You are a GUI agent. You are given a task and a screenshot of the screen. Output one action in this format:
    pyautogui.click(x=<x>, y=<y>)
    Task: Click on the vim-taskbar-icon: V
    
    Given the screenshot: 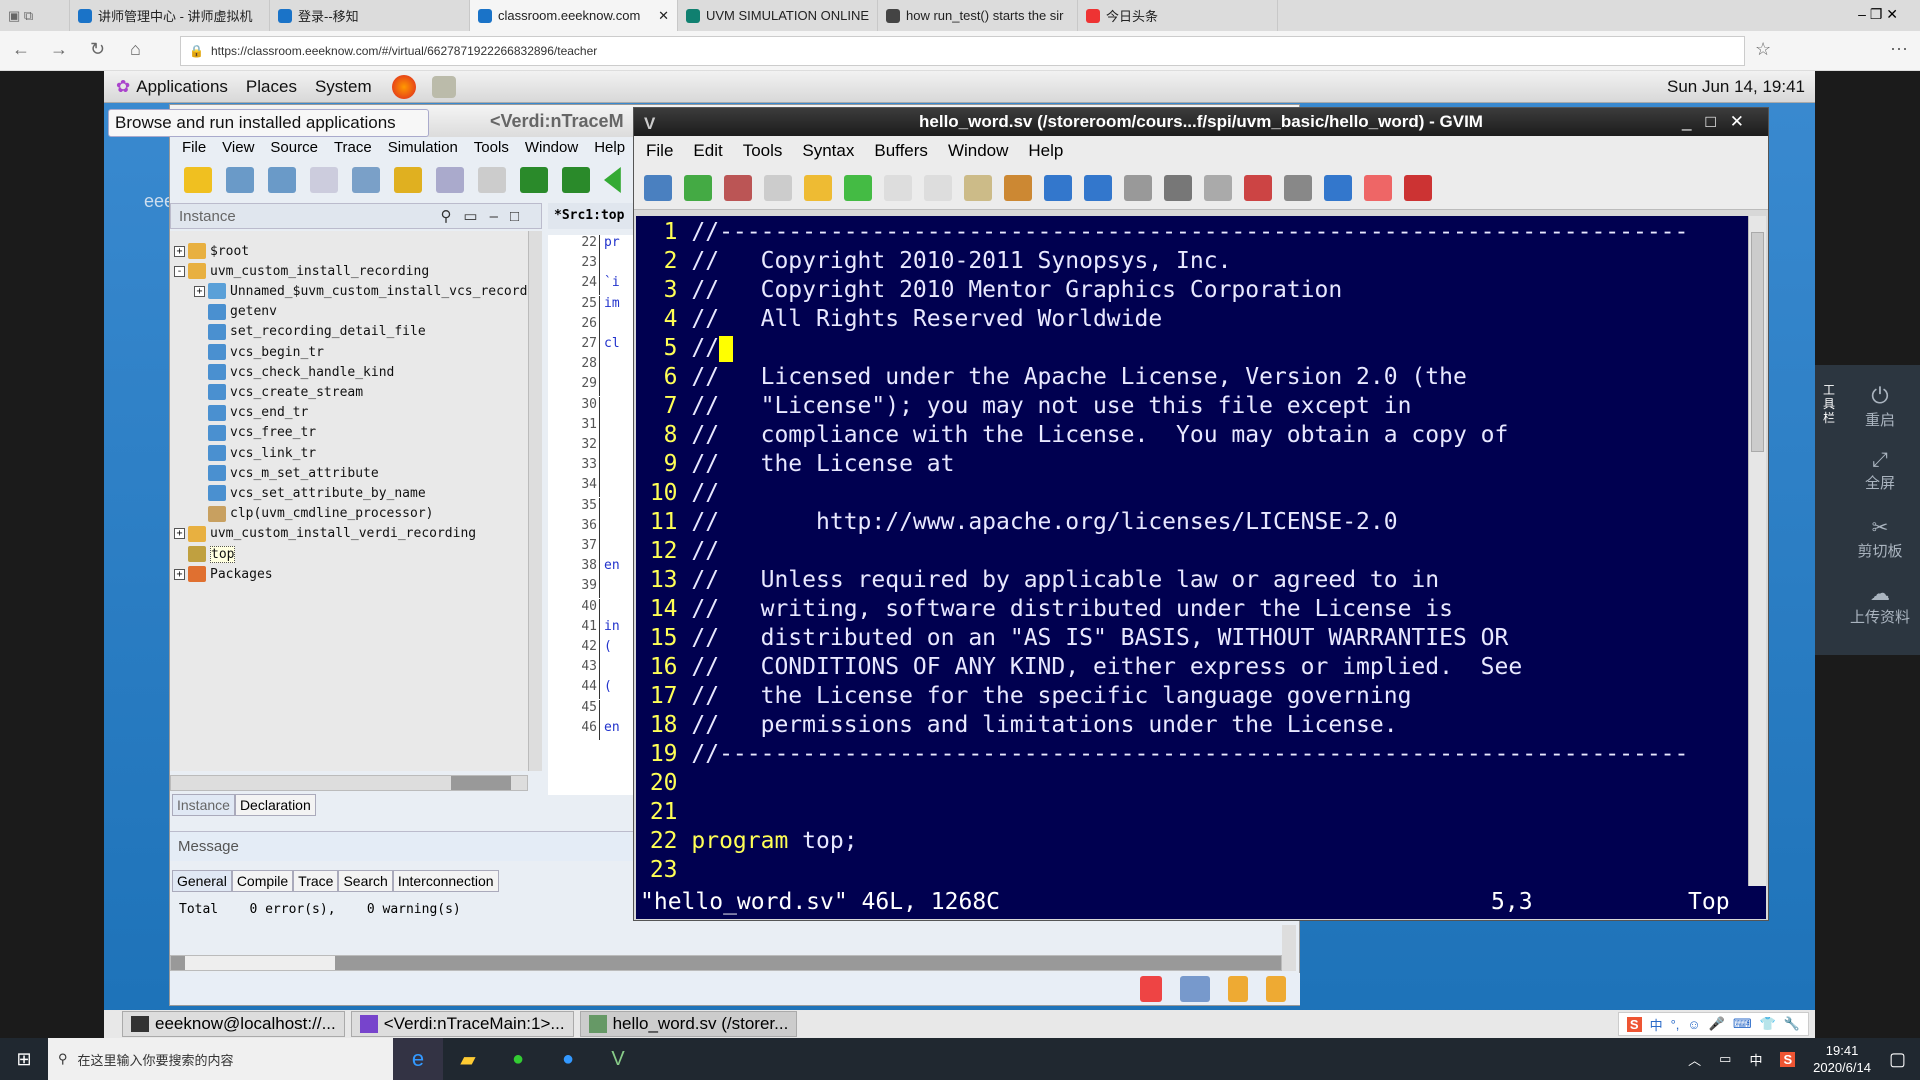 What is the action you would take?
    pyautogui.click(x=618, y=1059)
    